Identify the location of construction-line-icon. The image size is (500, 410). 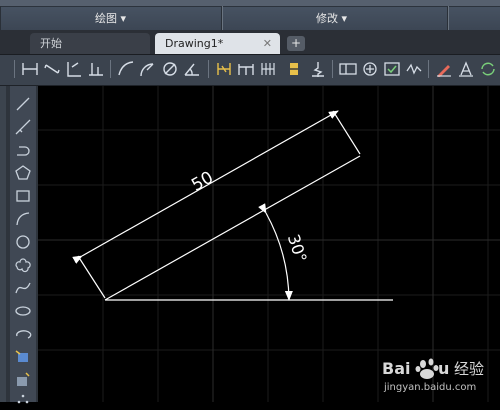
(23, 127).